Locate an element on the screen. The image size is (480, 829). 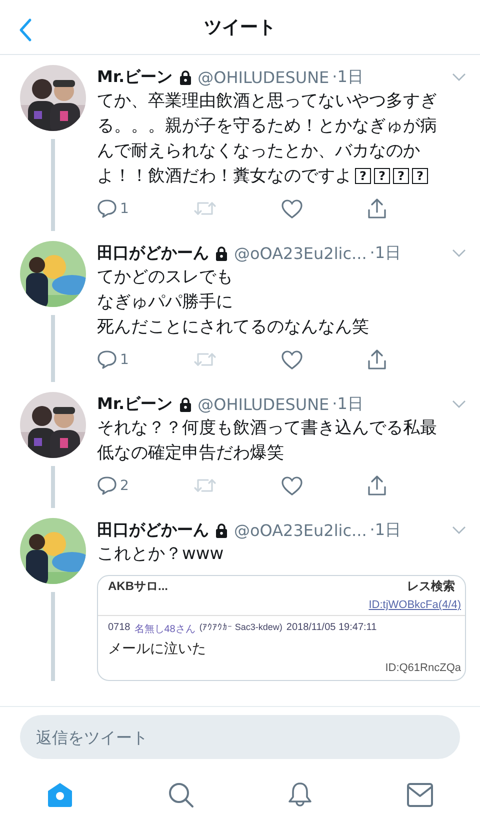
page-title: ツイート is located at coordinates (240, 27).